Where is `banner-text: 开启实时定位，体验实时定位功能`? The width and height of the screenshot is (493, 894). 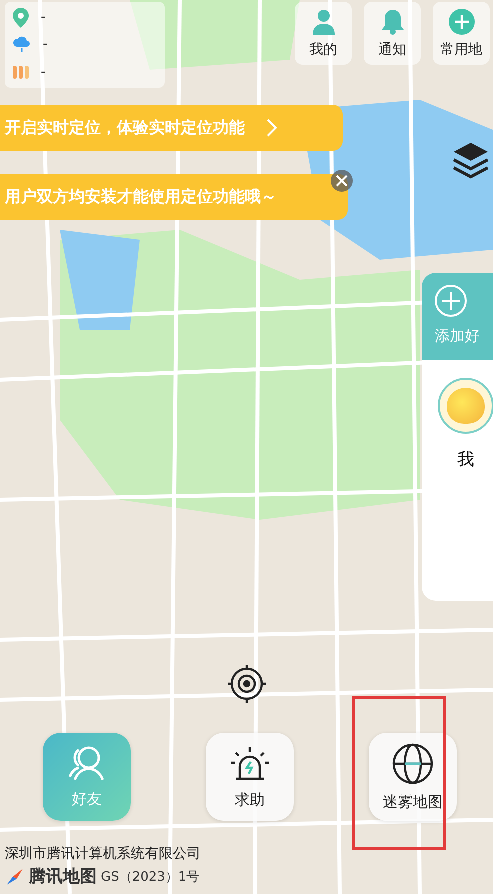 banner-text: 开启实时定位，体验实时定位功能 is located at coordinates (125, 128).